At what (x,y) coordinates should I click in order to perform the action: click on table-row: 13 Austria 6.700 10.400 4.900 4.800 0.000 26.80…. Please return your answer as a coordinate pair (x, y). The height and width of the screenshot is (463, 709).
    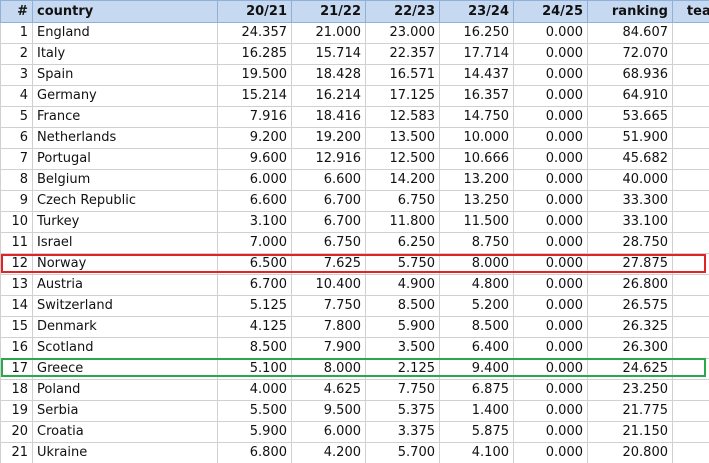
    Looking at the image, I should click on (354, 285).